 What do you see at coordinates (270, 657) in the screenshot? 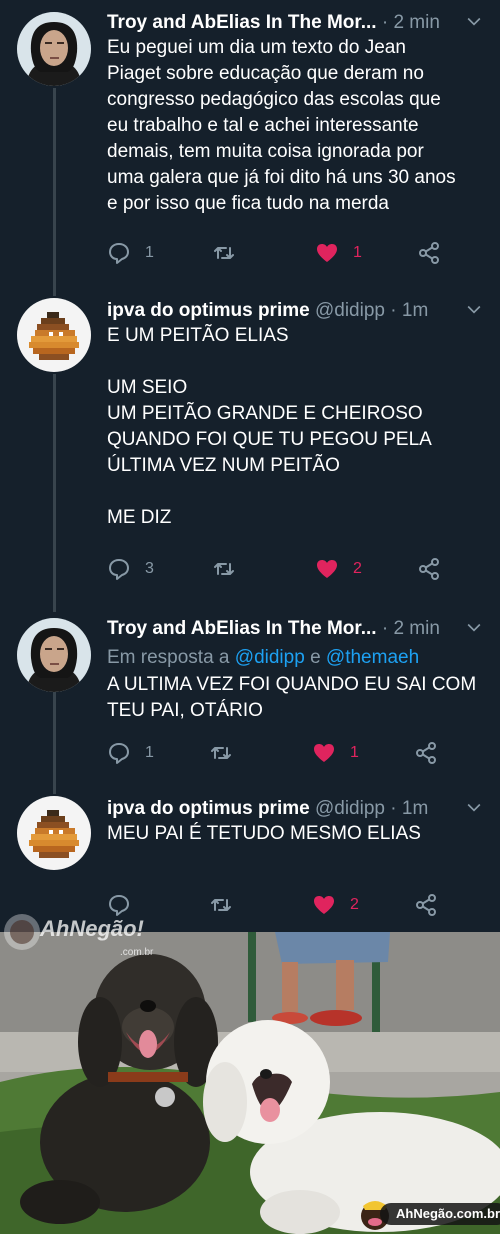
I see `mention-link: @didipp` at bounding box center [270, 657].